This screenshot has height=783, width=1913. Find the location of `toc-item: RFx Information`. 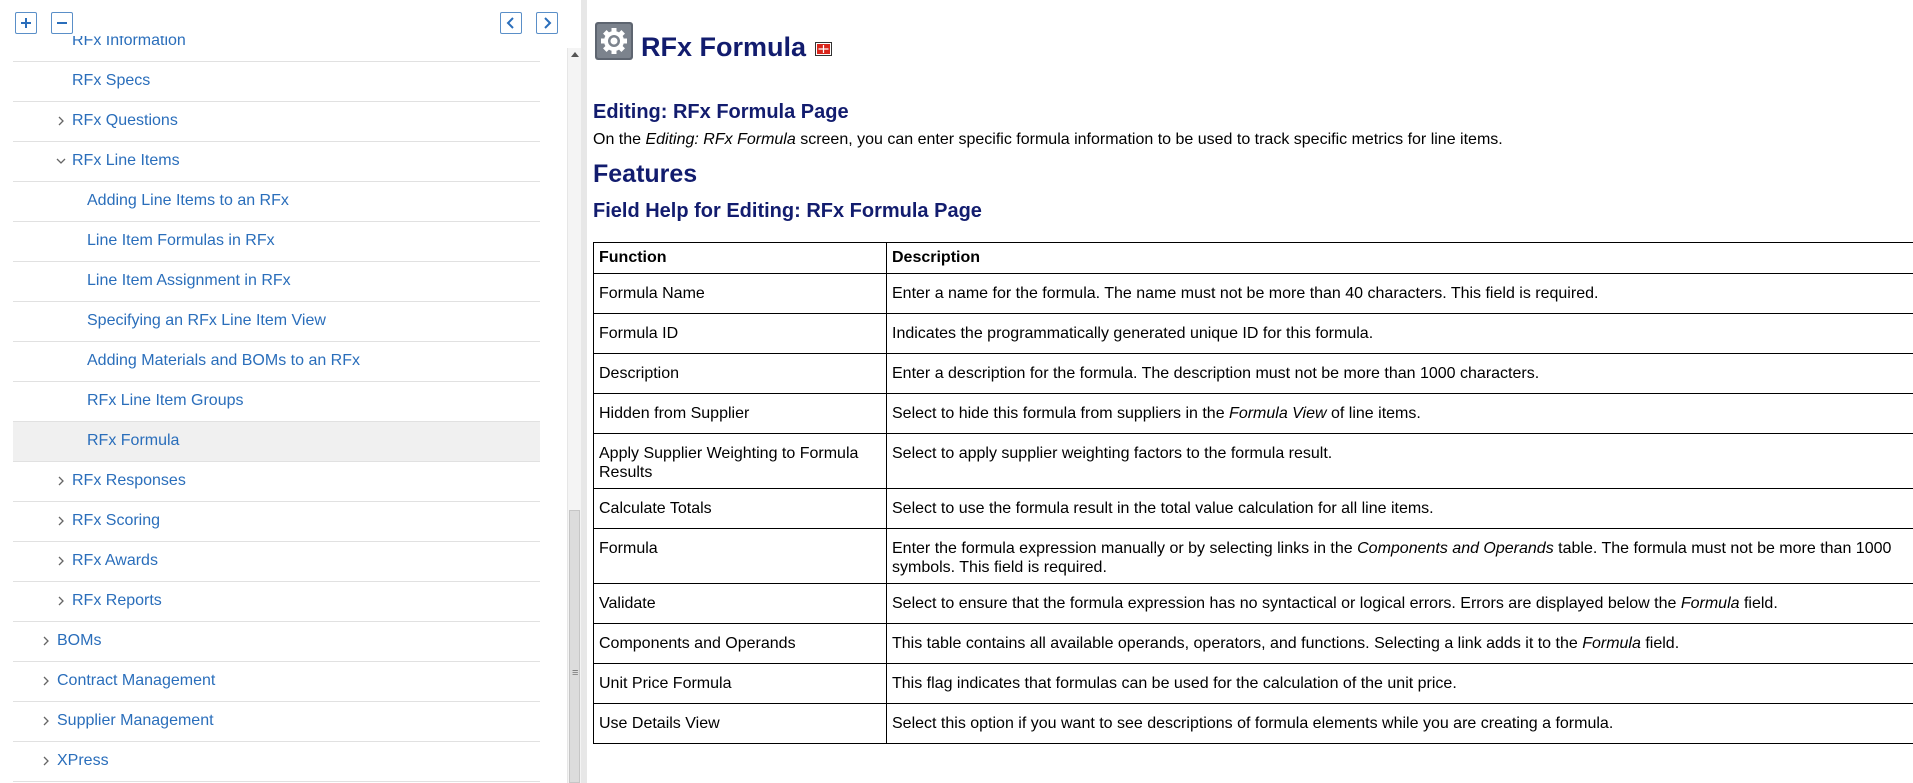

toc-item: RFx Information is located at coordinates (276, 49).